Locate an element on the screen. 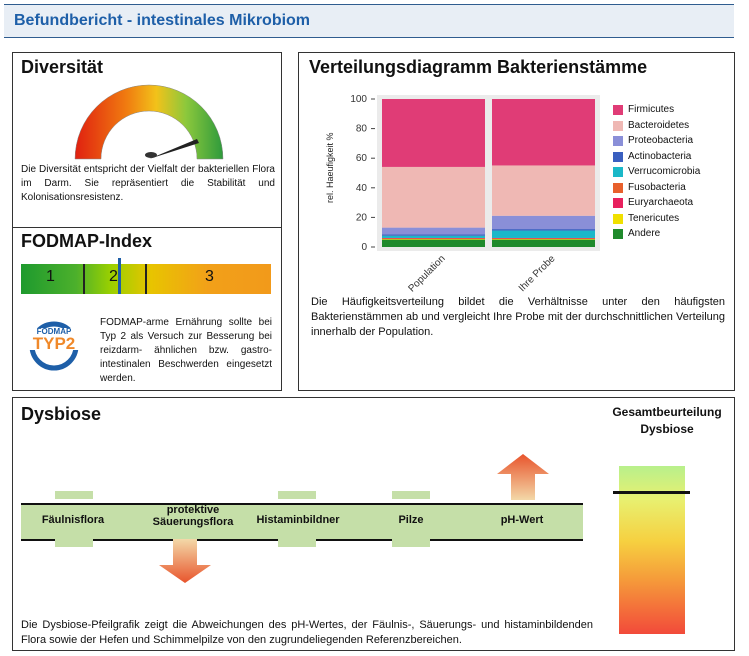  y-tick-label: 80 is located at coordinates (362, 129).